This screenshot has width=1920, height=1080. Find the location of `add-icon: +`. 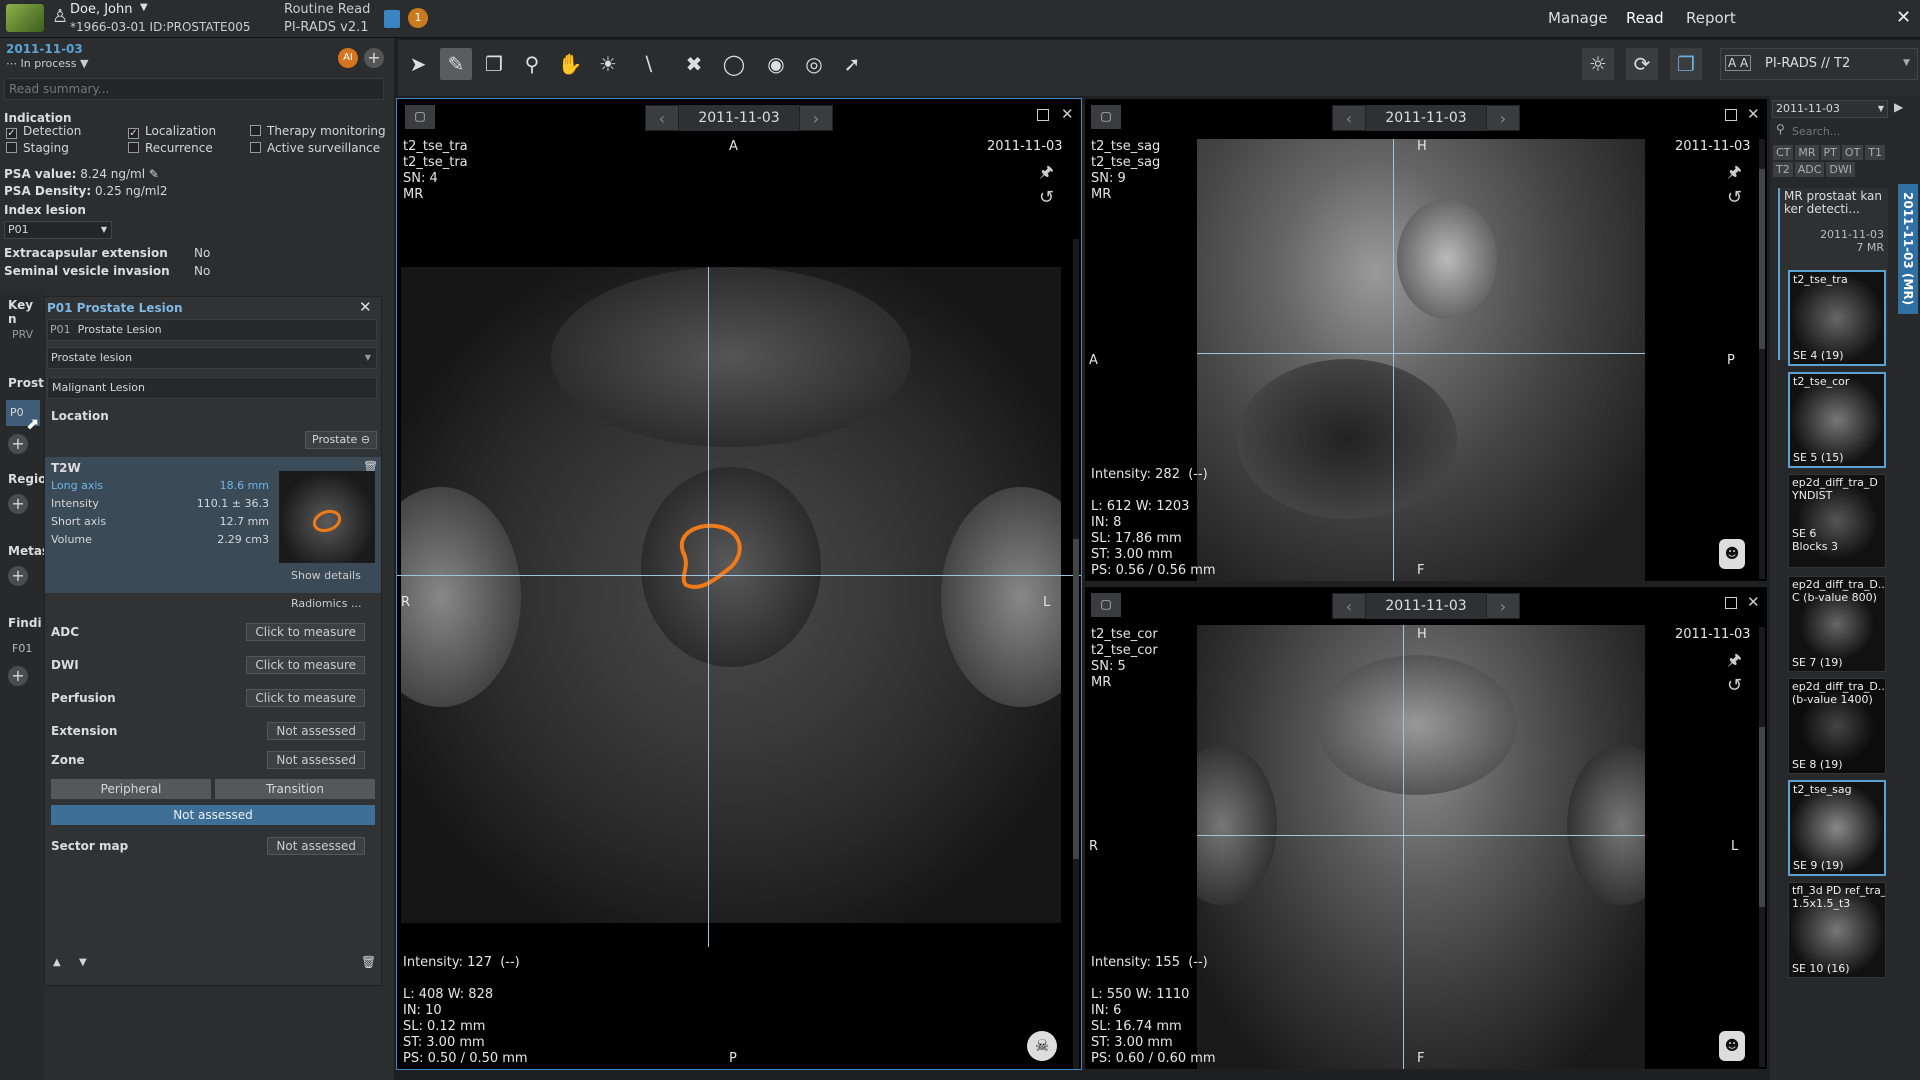

add-icon: + is located at coordinates (374, 58).